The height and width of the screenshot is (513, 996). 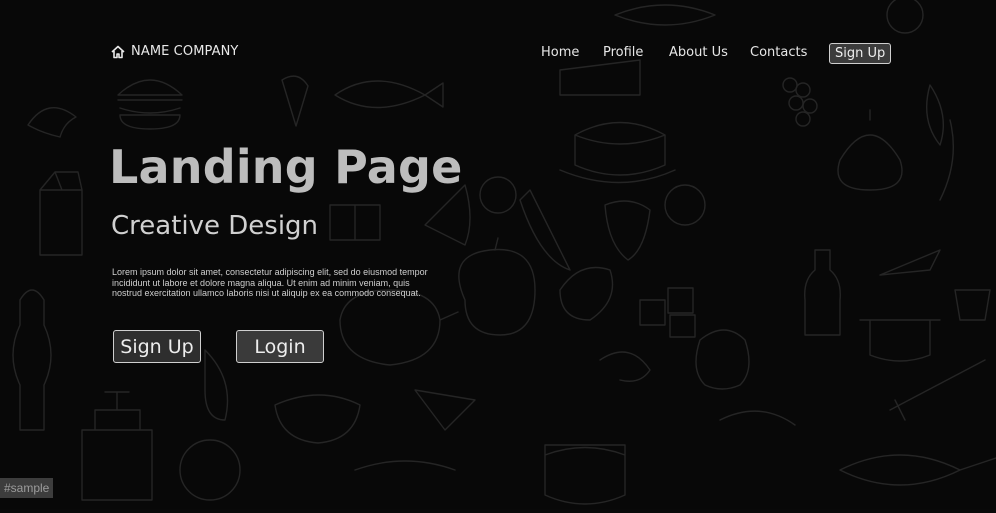 I want to click on top-navigation: Home Profile About Us Contacts Sign Up, so click(x=498, y=53).